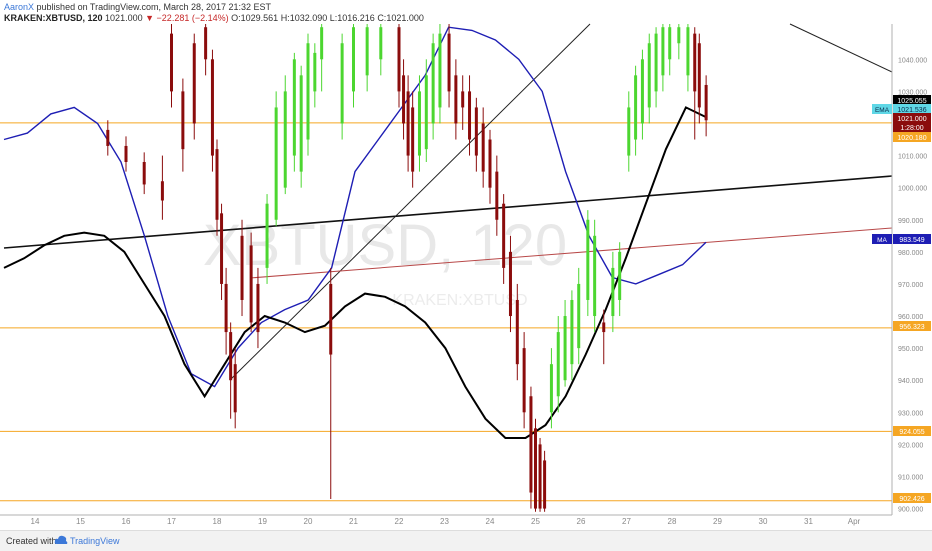 The height and width of the screenshot is (551, 932). What do you see at coordinates (854, 521) in the screenshot?
I see `time-tick-label: Apr` at bounding box center [854, 521].